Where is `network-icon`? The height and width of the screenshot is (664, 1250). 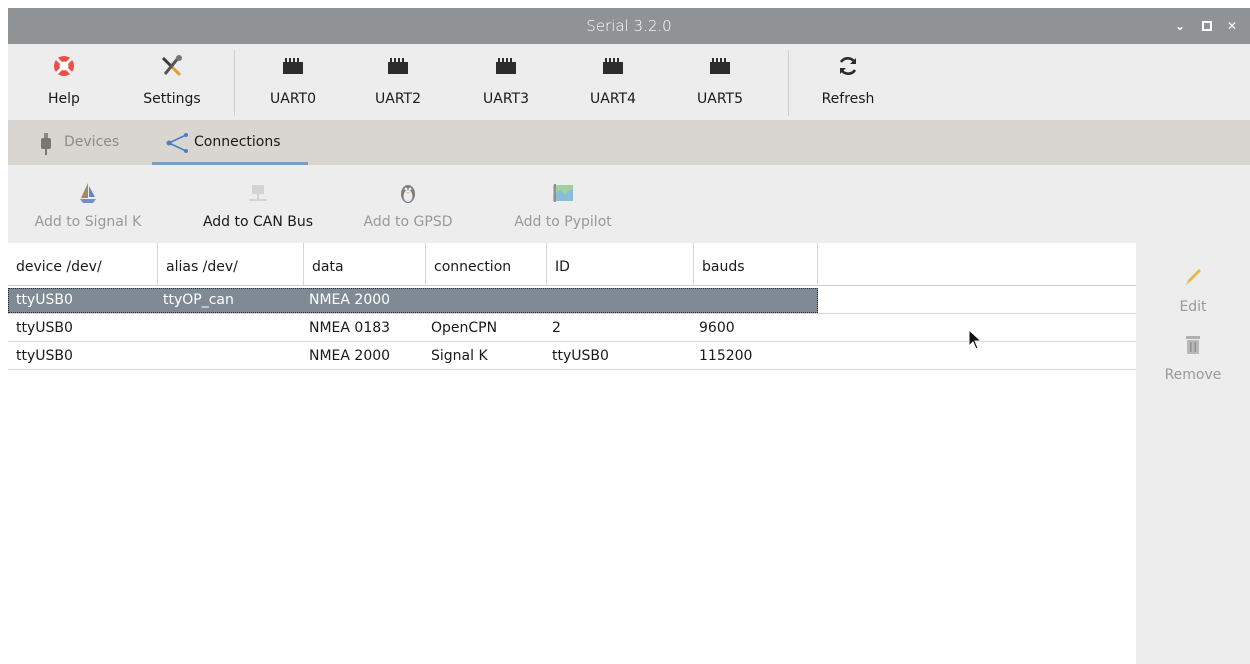
network-icon is located at coordinates (258, 193).